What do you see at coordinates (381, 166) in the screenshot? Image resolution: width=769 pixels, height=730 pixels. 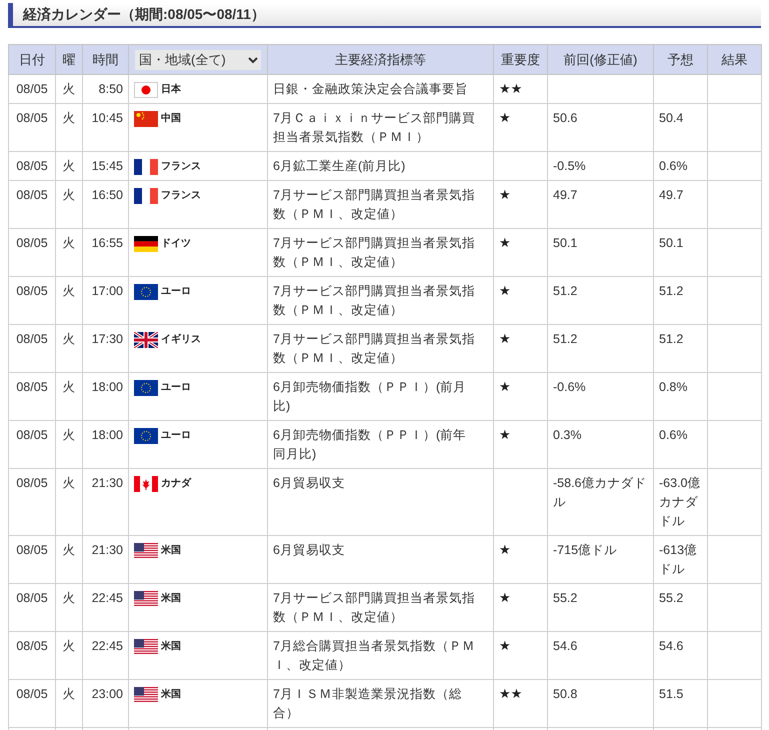 I see `indicator-cell: 6月鉱工業生産(前月比)` at bounding box center [381, 166].